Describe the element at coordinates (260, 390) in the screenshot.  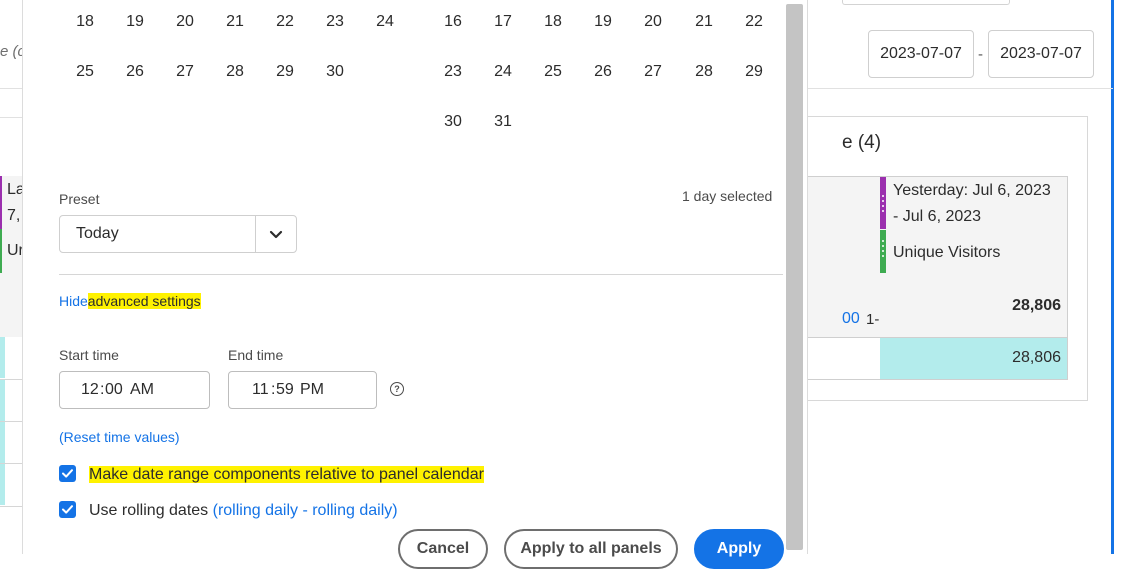
I see `end-hour: 11` at that location.